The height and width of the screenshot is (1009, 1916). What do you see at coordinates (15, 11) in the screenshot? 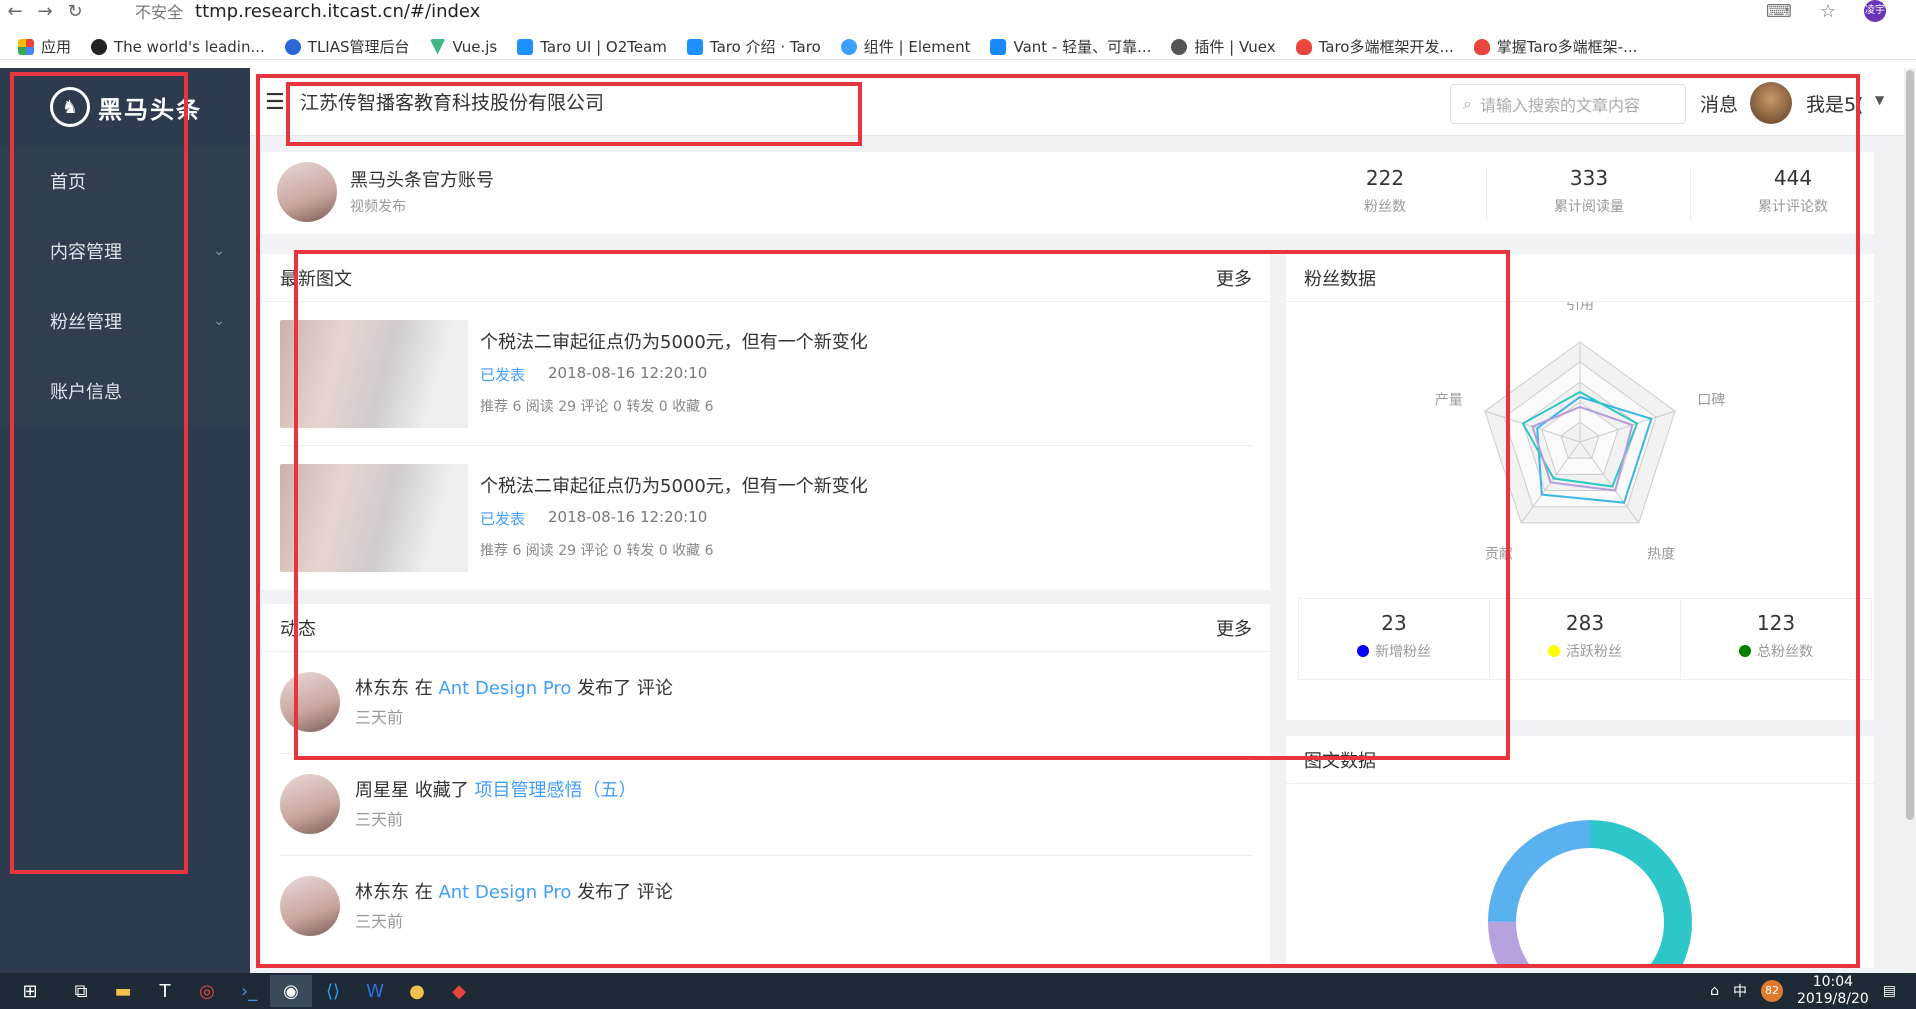
I see `back-icon: ←` at bounding box center [15, 11].